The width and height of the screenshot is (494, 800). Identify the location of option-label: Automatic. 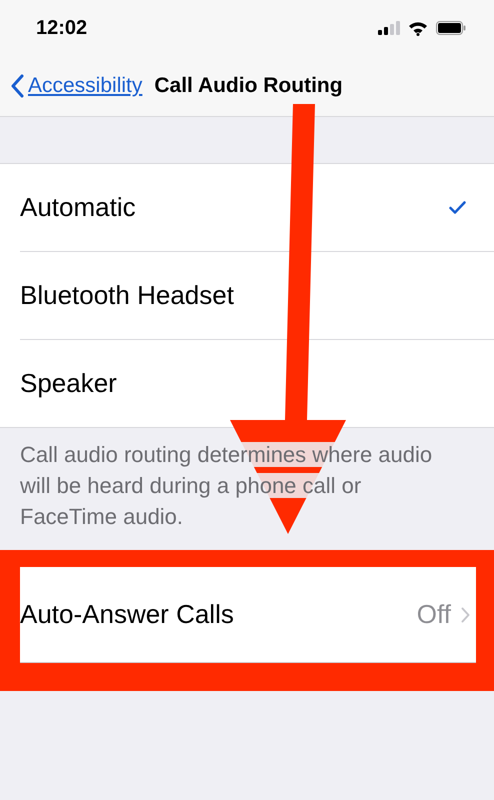
(78, 207).